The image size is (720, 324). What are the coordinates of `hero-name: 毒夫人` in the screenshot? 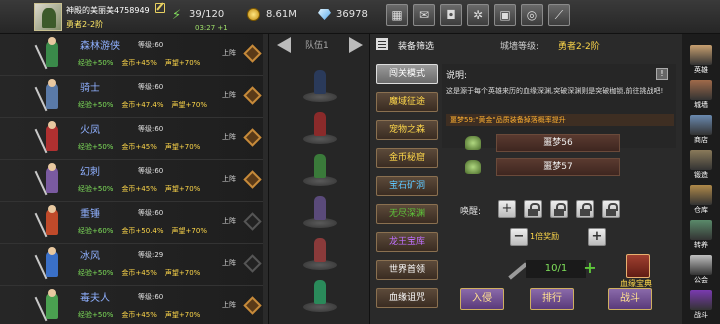 It's located at (95, 298).